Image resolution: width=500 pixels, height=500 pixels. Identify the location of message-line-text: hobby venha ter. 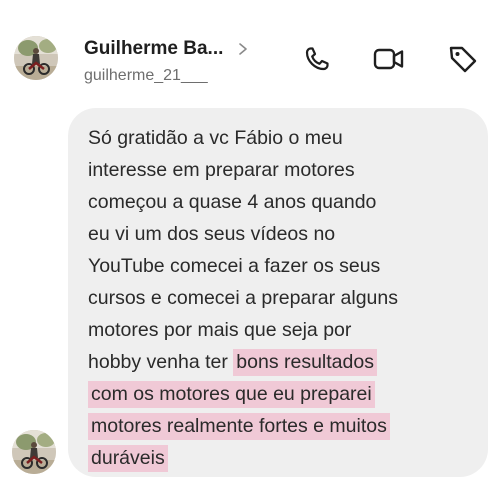
(161, 362).